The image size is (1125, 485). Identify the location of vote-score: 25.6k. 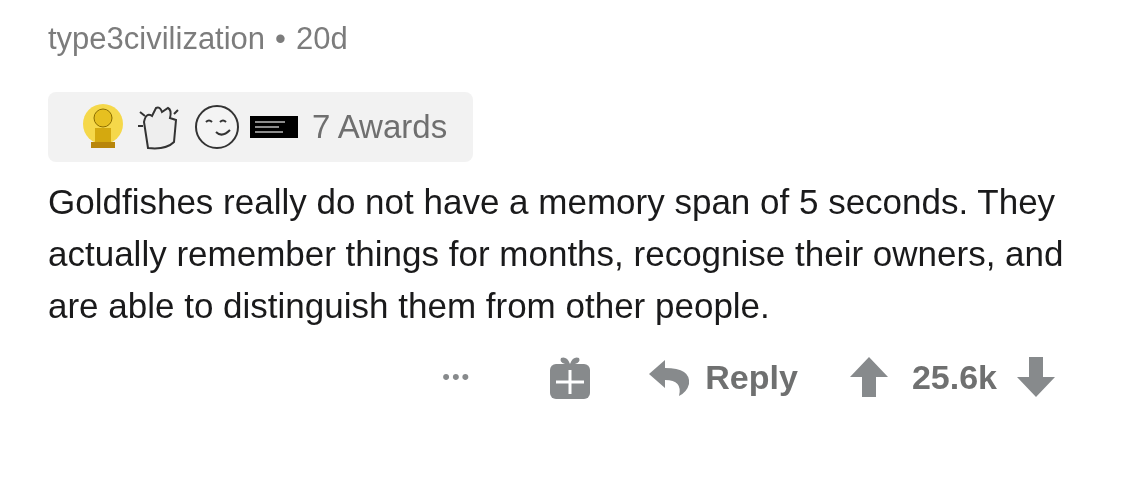
(954, 377).